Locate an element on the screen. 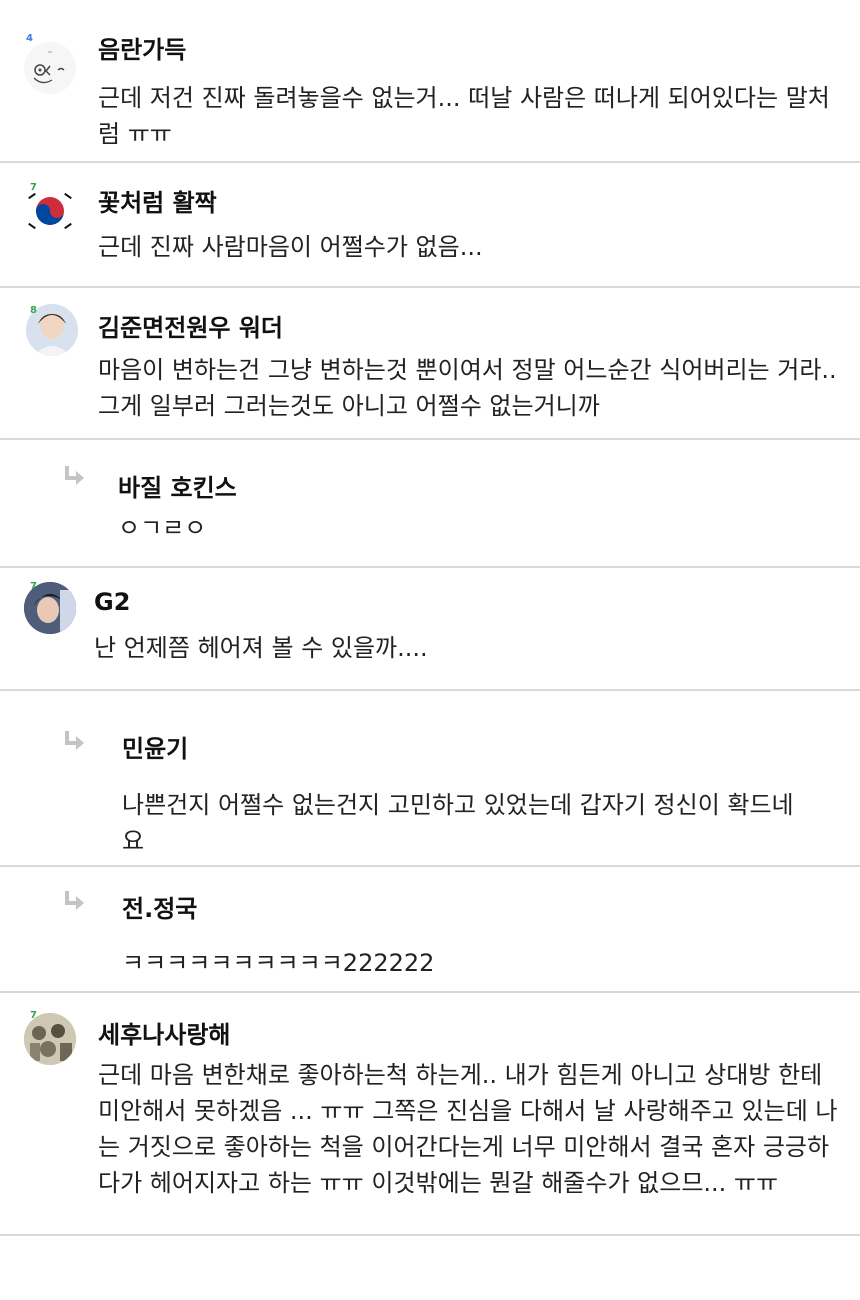 The height and width of the screenshot is (1300, 860). comment-author: G2 is located at coordinates (112, 602).